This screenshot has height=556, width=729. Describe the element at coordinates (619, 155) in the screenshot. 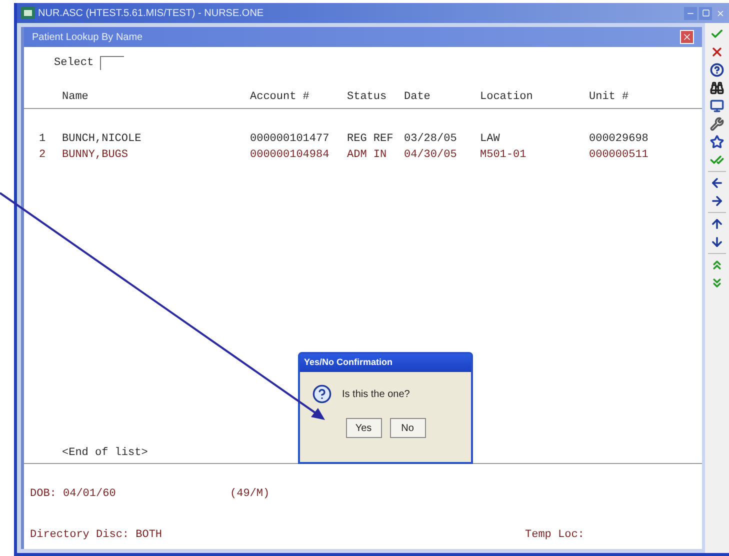

I see `table-cell-text: 000000511` at that location.